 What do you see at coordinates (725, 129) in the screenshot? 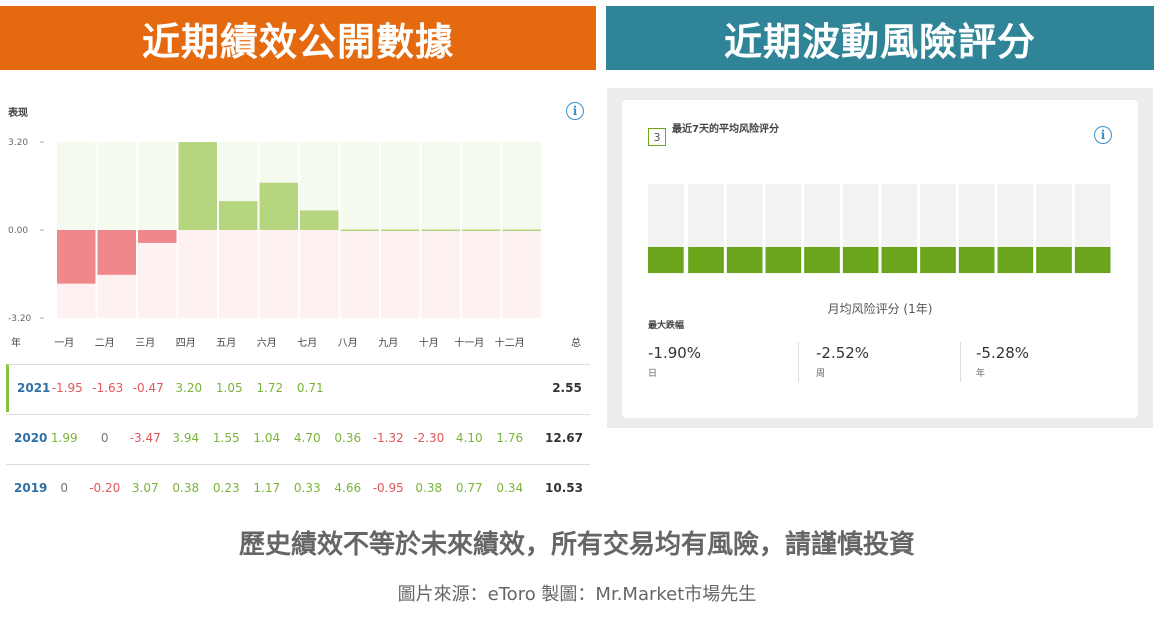
I see `risk-score-label: 最近7天的平均风险评分` at bounding box center [725, 129].